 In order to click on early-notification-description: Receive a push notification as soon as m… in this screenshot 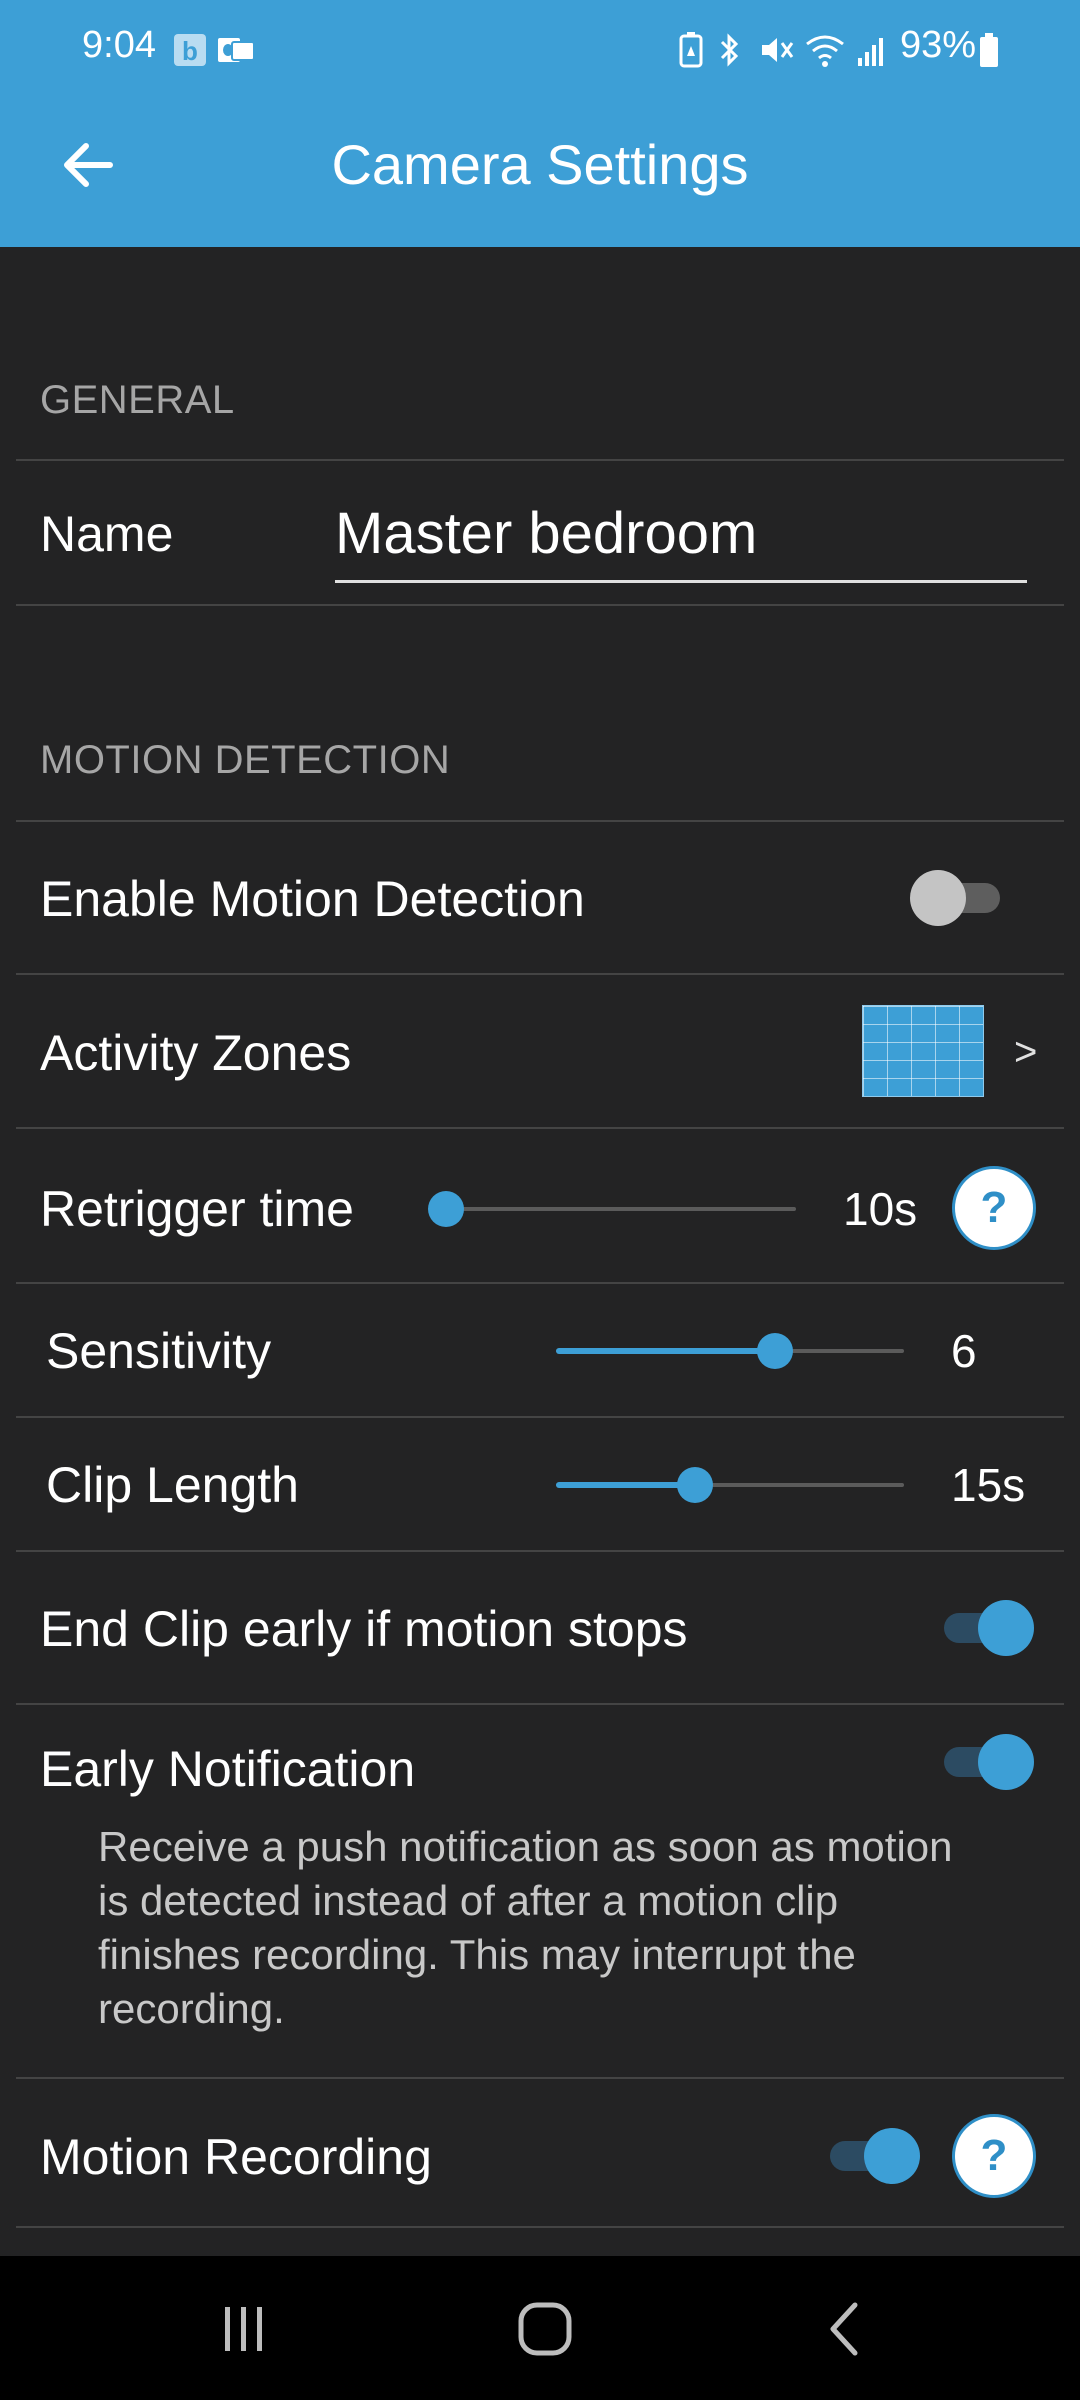, I will do `click(525, 1927)`.